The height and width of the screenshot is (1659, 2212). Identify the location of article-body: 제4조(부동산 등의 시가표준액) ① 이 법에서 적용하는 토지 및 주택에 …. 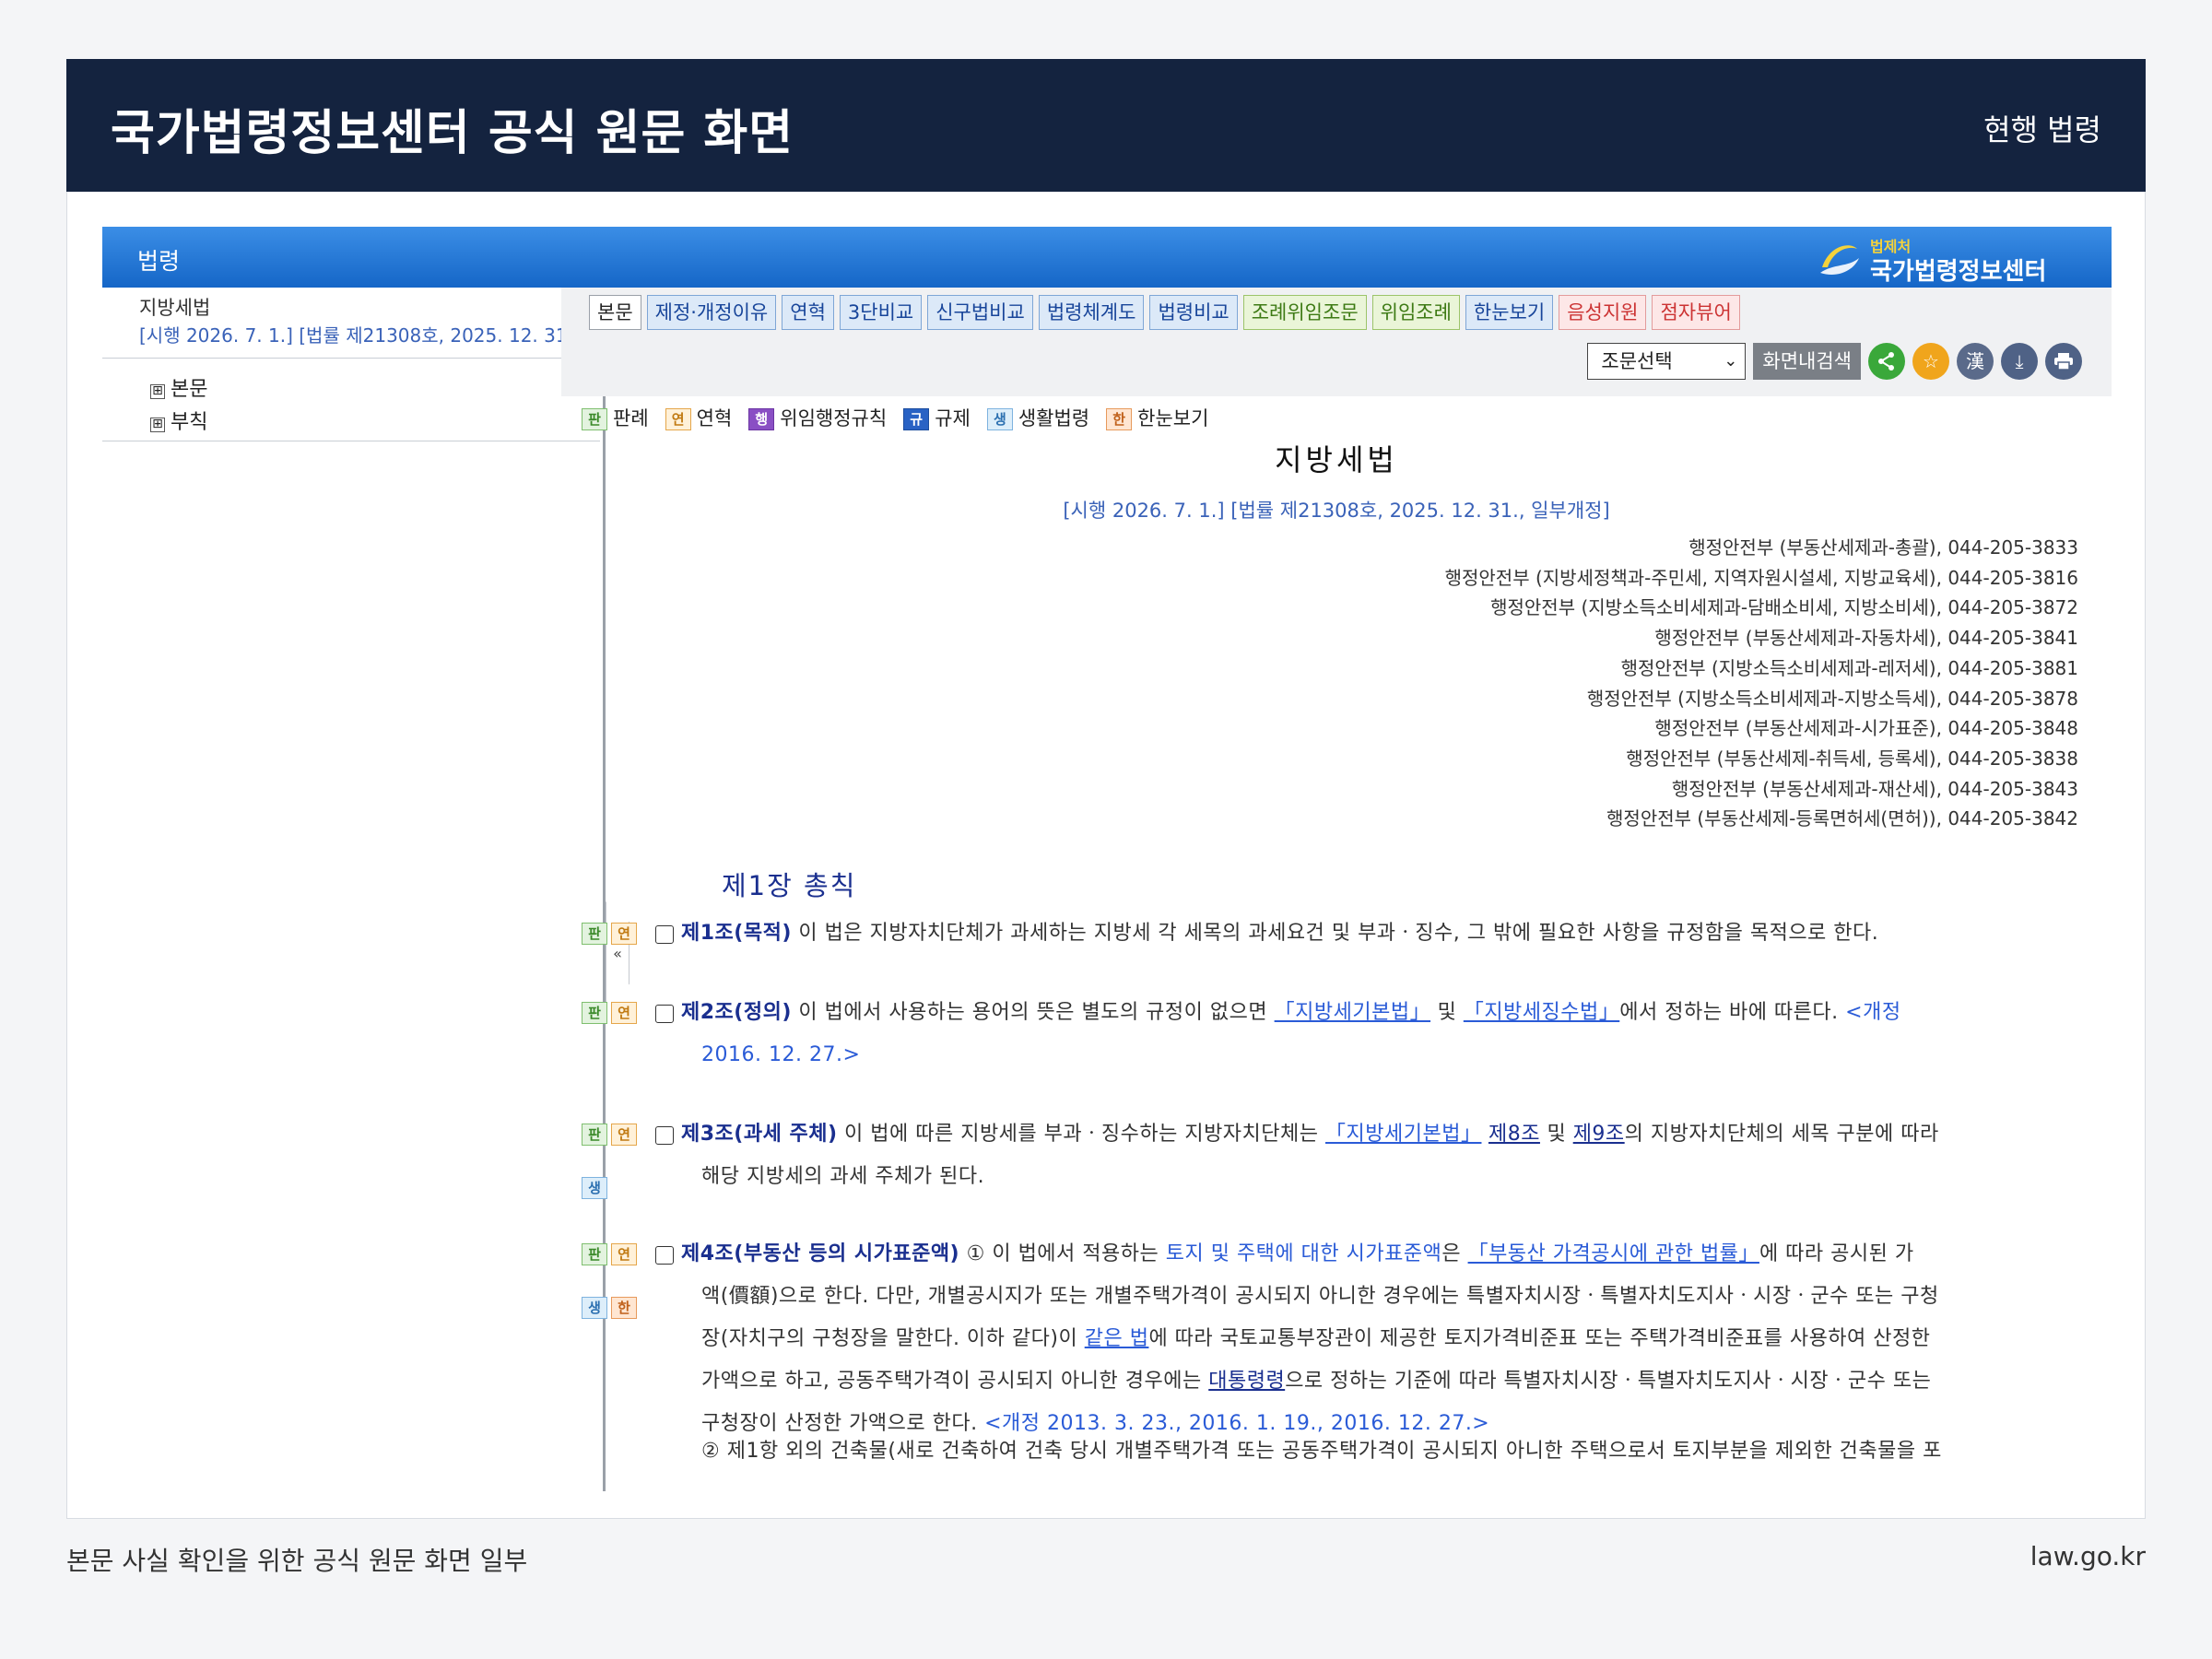
(1311, 1352).